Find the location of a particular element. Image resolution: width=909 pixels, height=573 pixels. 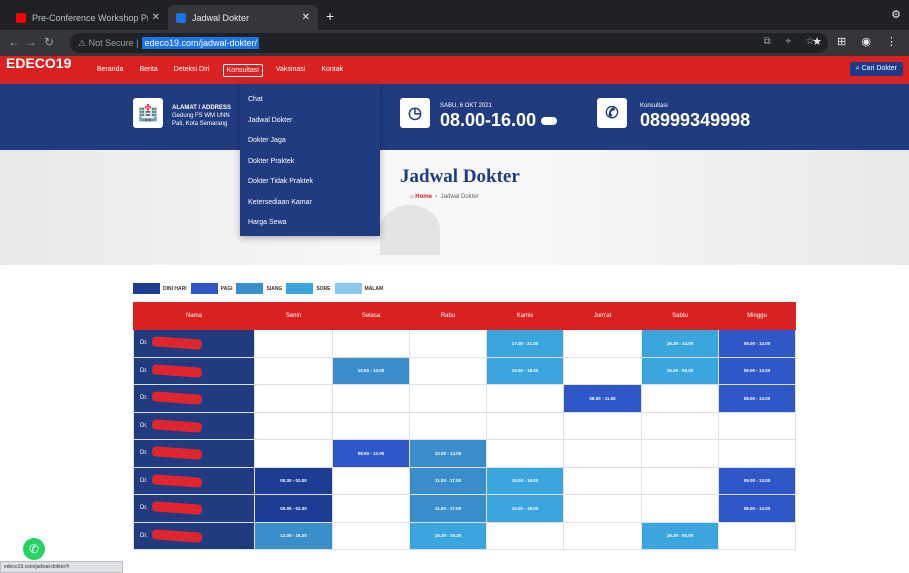

security-label: Not Secure is located at coordinates (111, 43).